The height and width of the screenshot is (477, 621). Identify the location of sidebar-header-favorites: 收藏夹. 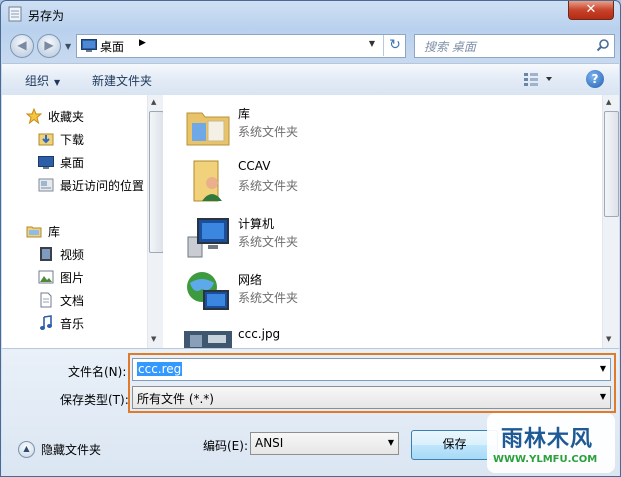
(55, 116).